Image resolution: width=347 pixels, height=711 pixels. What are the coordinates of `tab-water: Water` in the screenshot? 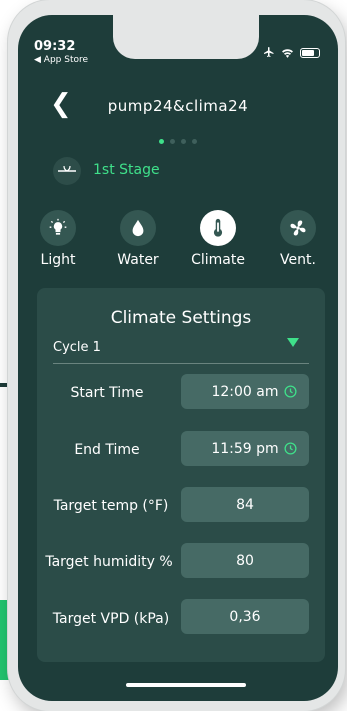 It's located at (138, 239).